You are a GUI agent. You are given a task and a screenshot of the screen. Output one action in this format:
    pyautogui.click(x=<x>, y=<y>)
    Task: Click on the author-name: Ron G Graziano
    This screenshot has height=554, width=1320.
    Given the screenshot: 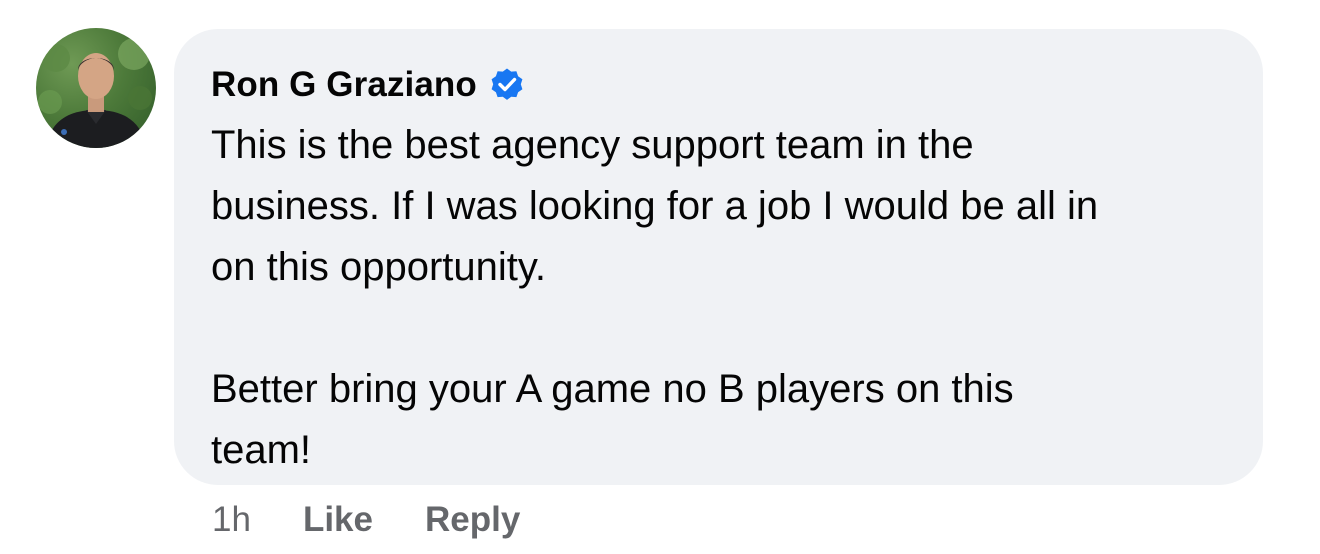 What is the action you would take?
    pyautogui.click(x=344, y=85)
    